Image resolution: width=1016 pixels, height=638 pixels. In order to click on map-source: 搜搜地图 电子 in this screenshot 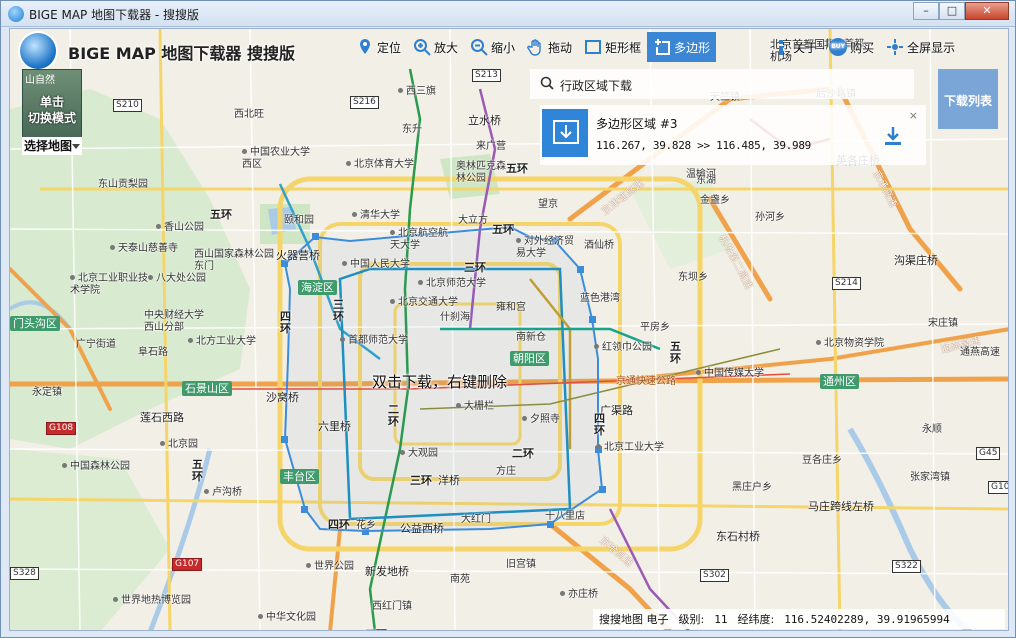, I will do `click(634, 619)`.